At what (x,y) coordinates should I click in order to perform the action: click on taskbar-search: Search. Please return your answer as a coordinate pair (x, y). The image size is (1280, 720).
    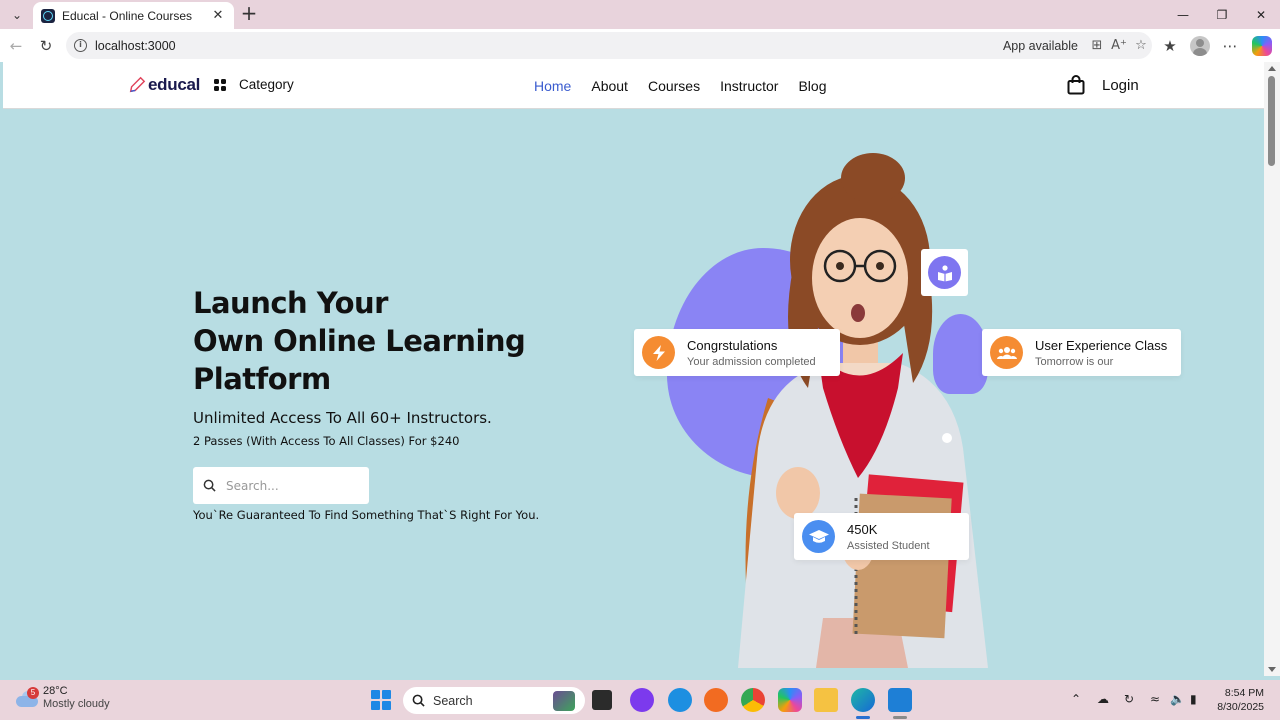
    Looking at the image, I should click on (494, 700).